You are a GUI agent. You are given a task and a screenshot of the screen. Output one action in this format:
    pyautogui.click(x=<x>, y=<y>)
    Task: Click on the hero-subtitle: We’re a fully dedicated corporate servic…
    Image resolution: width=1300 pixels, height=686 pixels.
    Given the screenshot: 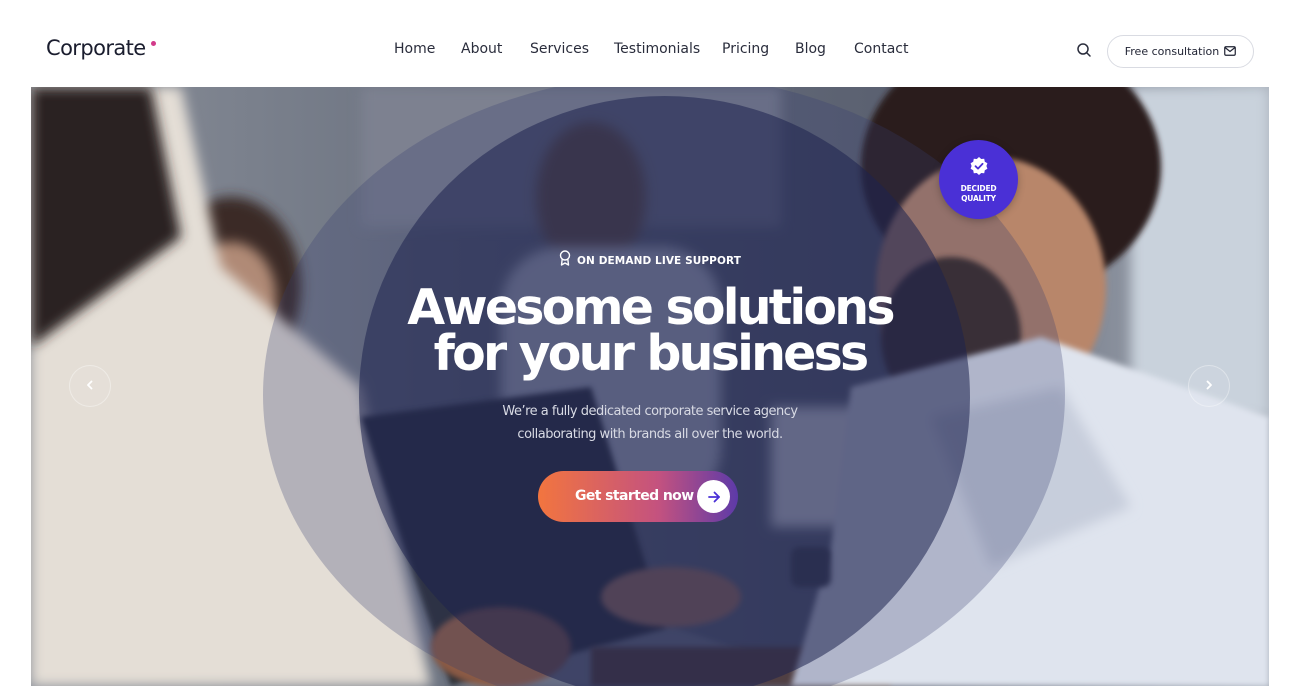 What is the action you would take?
    pyautogui.click(x=650, y=423)
    